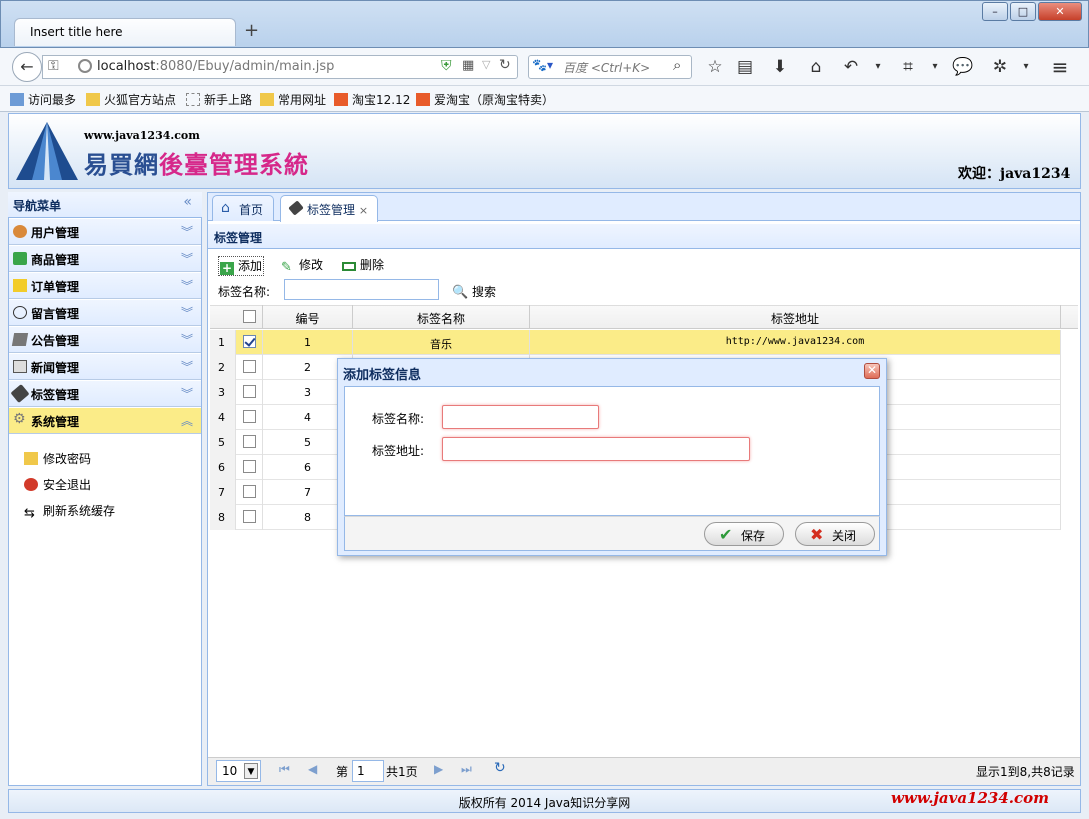  What do you see at coordinates (441, 342) in the screenshot?
I see `cell-name: 音乐` at bounding box center [441, 342].